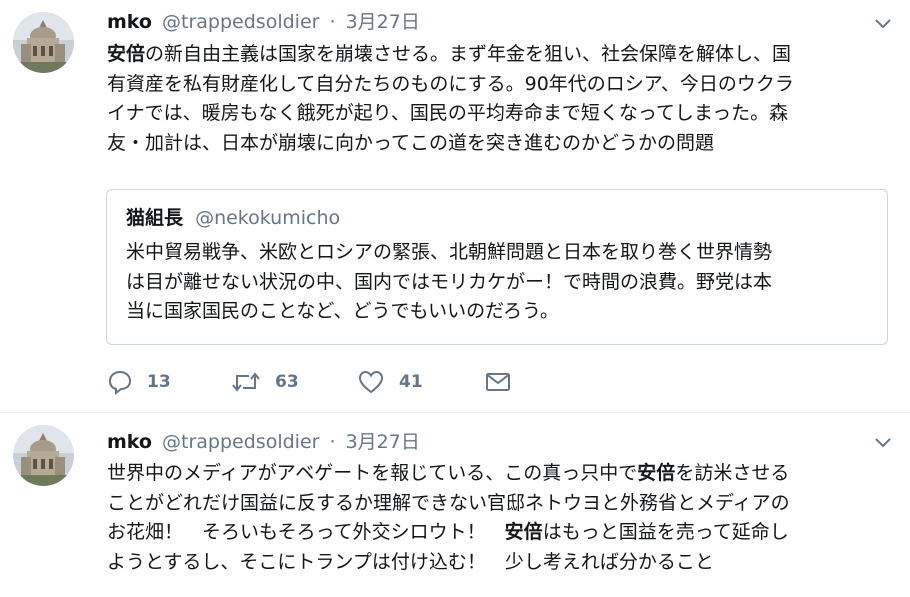 The image size is (910, 597). Describe the element at coordinates (448, 502) in the screenshot. I see `text-segment: ことがどれだけ国益に反するか理解できない官邸ネトウヨと外務省とメディアの` at that location.